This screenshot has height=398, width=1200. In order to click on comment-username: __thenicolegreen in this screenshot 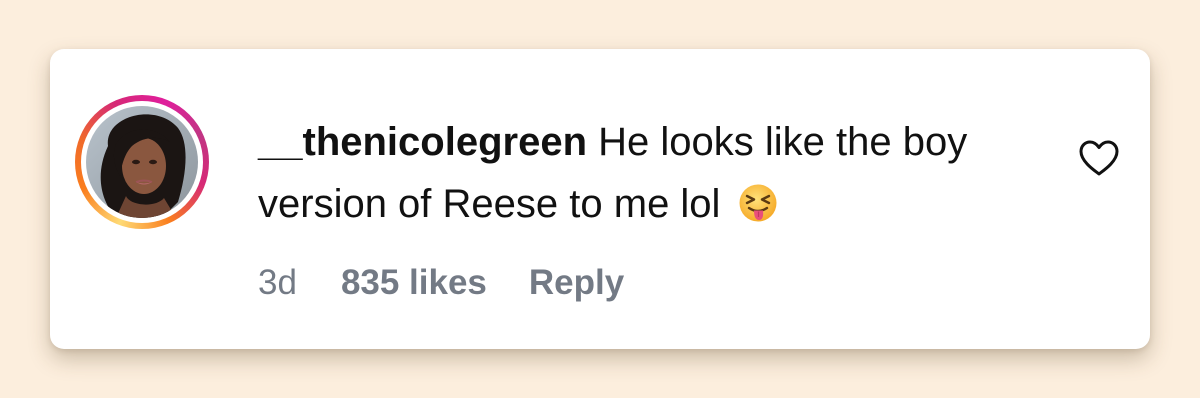, I will do `click(422, 142)`.